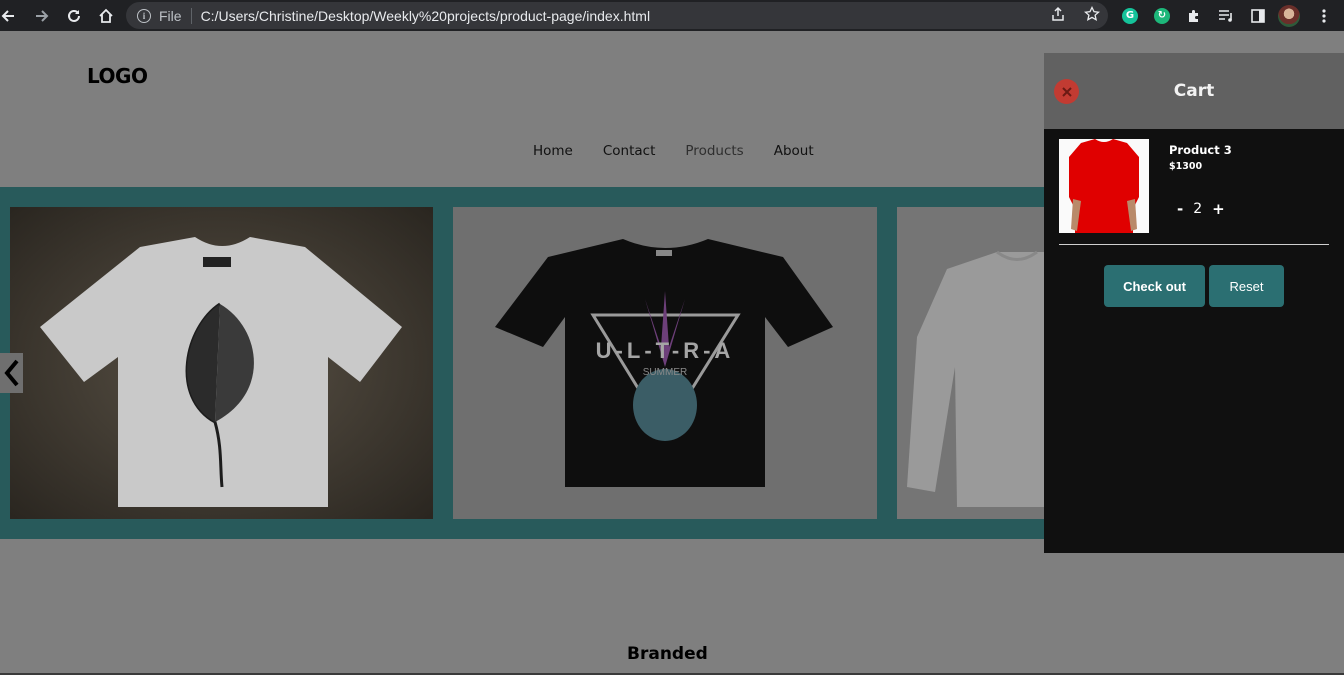  I want to click on svg-text: U-L-T-R-A, so click(665, 350).